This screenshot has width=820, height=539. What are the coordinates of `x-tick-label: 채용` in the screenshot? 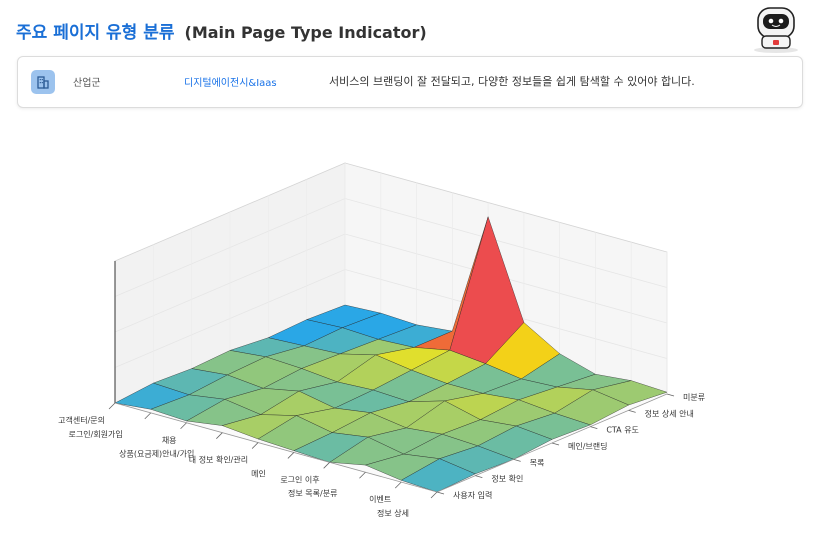 It's located at (169, 440).